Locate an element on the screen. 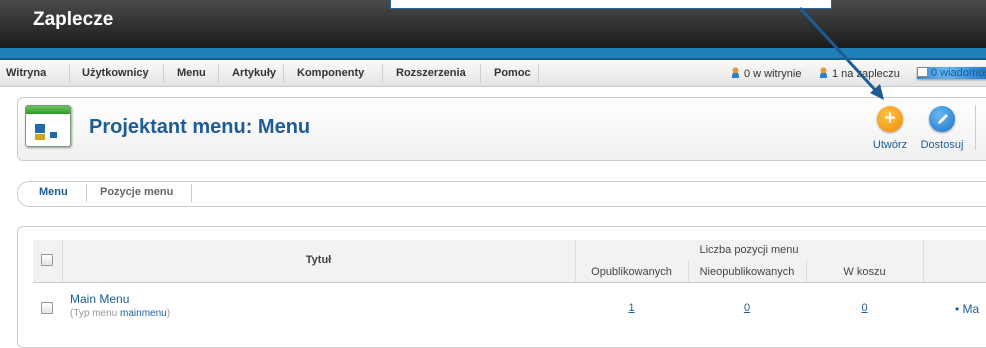 Image resolution: width=986 pixels, height=348 pixels. linked-modules-item: • Ma is located at coordinates (967, 309).